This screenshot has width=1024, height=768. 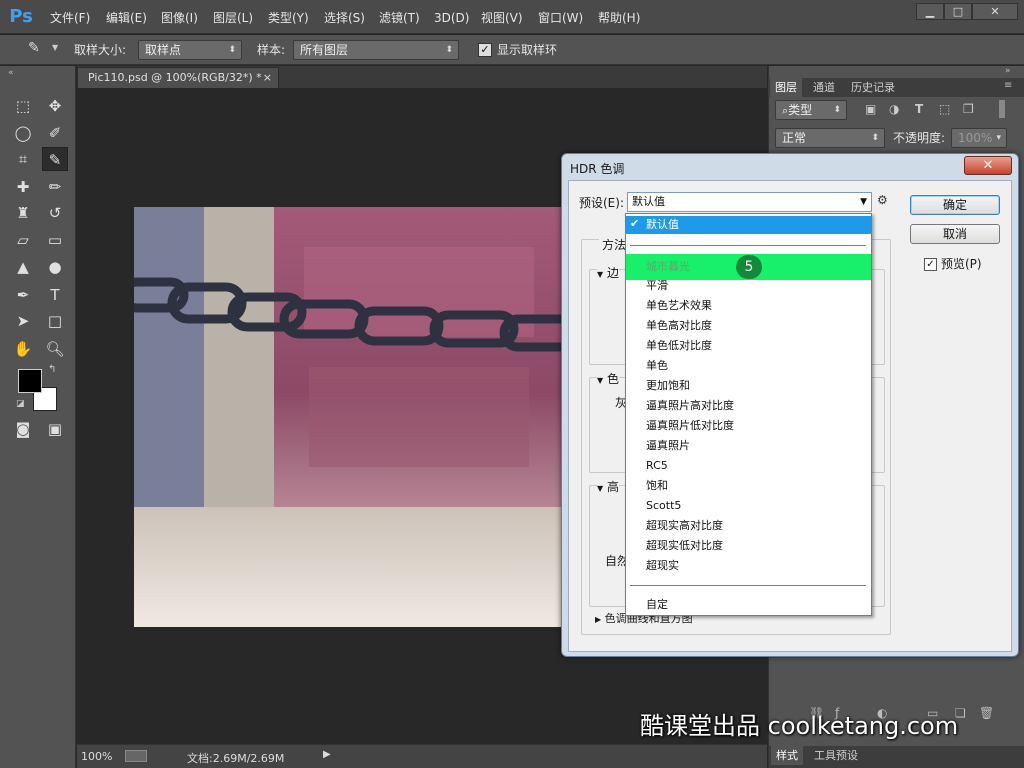 What do you see at coordinates (55, 187) in the screenshot?
I see `brush-tool-icon: ✏` at bounding box center [55, 187].